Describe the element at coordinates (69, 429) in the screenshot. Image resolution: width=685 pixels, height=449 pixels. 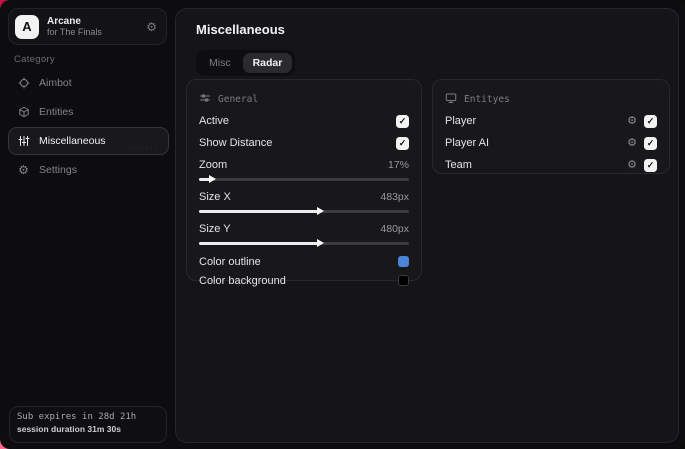
I see `session-duration-text: session duration 31m 30s` at that location.